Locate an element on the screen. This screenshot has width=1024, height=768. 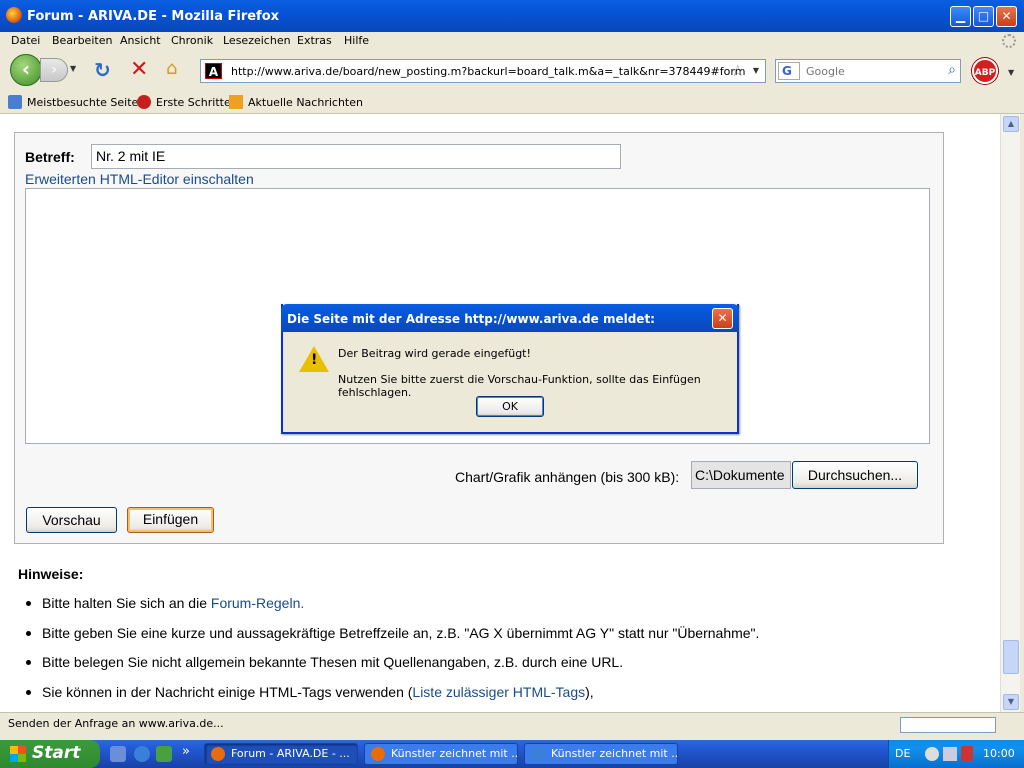
menu-lesezeichen: Lesezeichen is located at coordinates (257, 40).